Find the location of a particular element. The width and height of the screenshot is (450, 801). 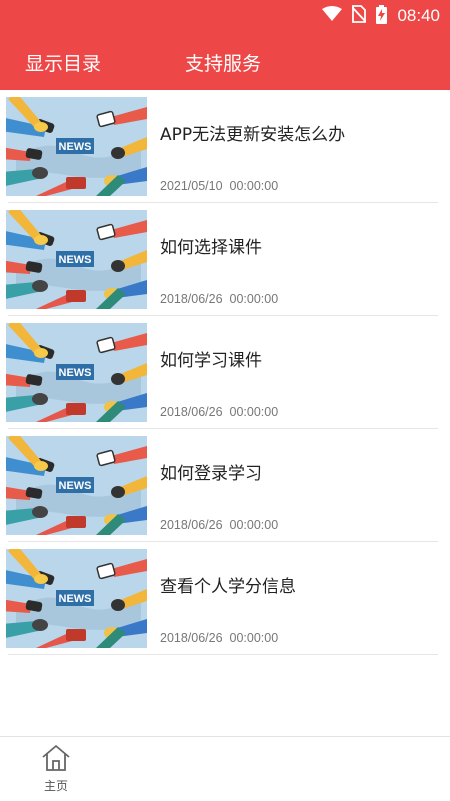

bottom-nav: 主页 is located at coordinates (225, 768).